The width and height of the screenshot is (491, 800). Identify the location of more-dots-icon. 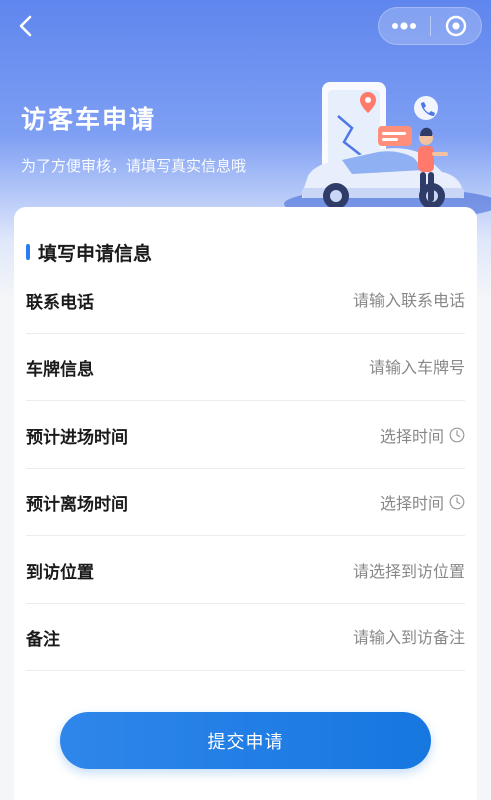
(404, 26).